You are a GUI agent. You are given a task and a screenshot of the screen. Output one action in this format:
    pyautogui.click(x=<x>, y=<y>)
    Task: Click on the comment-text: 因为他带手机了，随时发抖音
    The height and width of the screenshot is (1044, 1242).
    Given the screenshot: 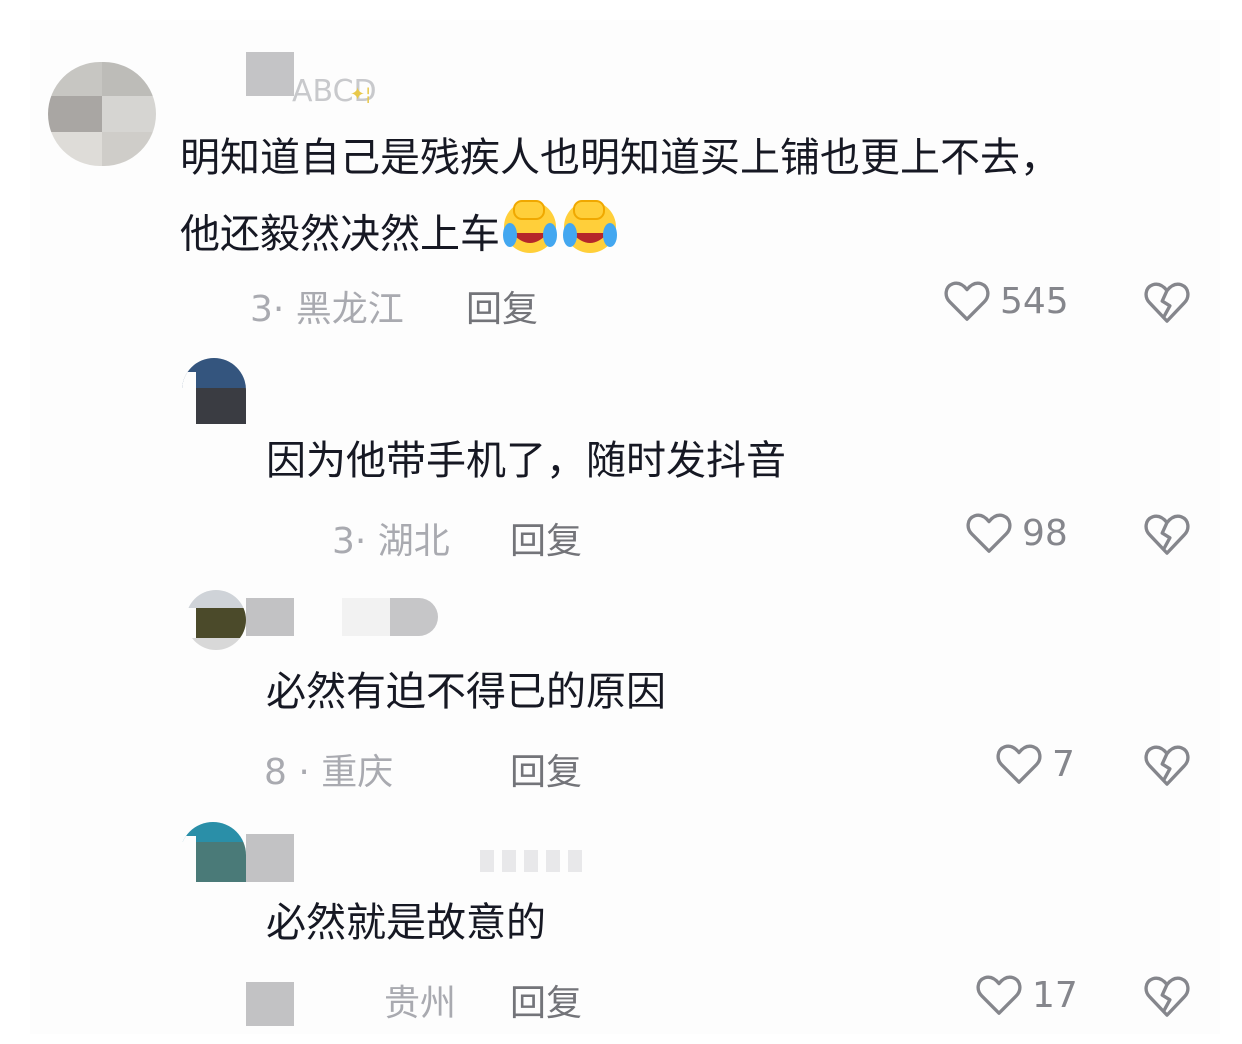 What is the action you would take?
    pyautogui.click(x=526, y=461)
    